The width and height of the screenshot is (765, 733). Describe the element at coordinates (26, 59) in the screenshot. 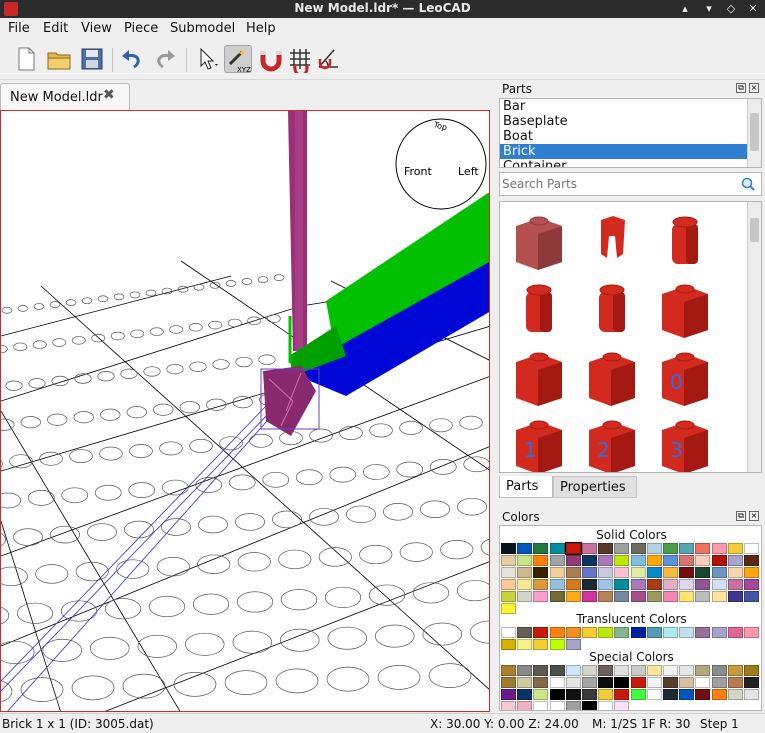

I see `new-file-icon` at that location.